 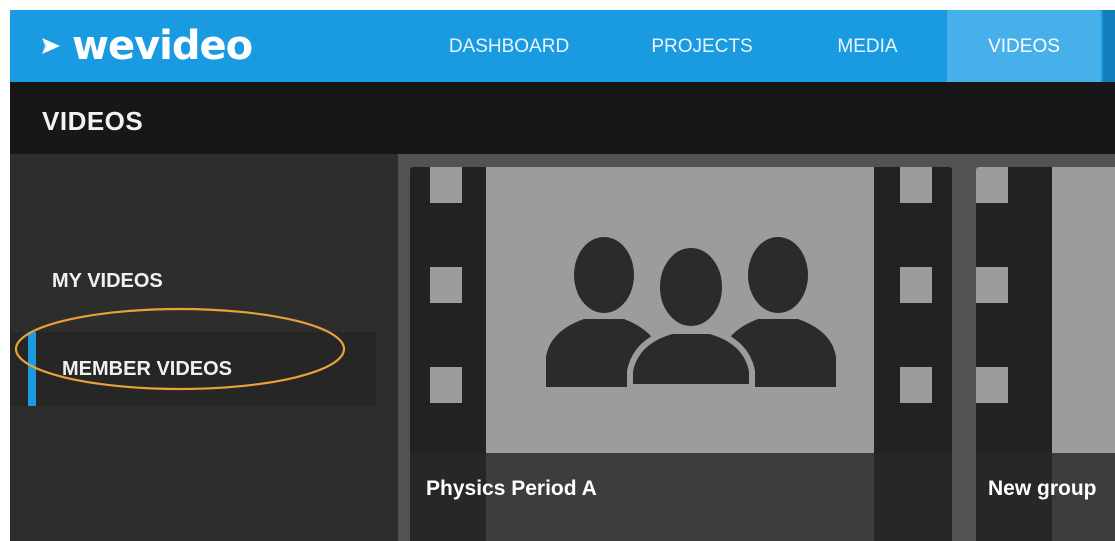 I want to click on video-title: Physics Period A, so click(x=511, y=488).